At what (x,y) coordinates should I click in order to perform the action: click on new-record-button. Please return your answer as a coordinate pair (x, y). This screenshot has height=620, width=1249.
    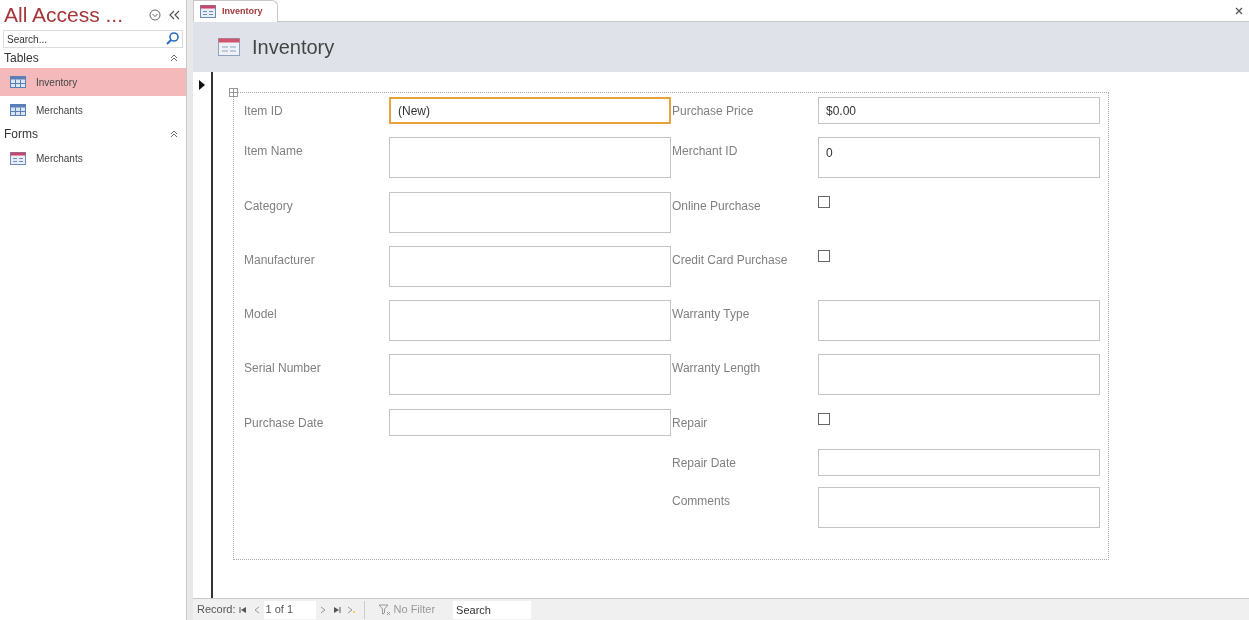
    Looking at the image, I should click on (350, 609).